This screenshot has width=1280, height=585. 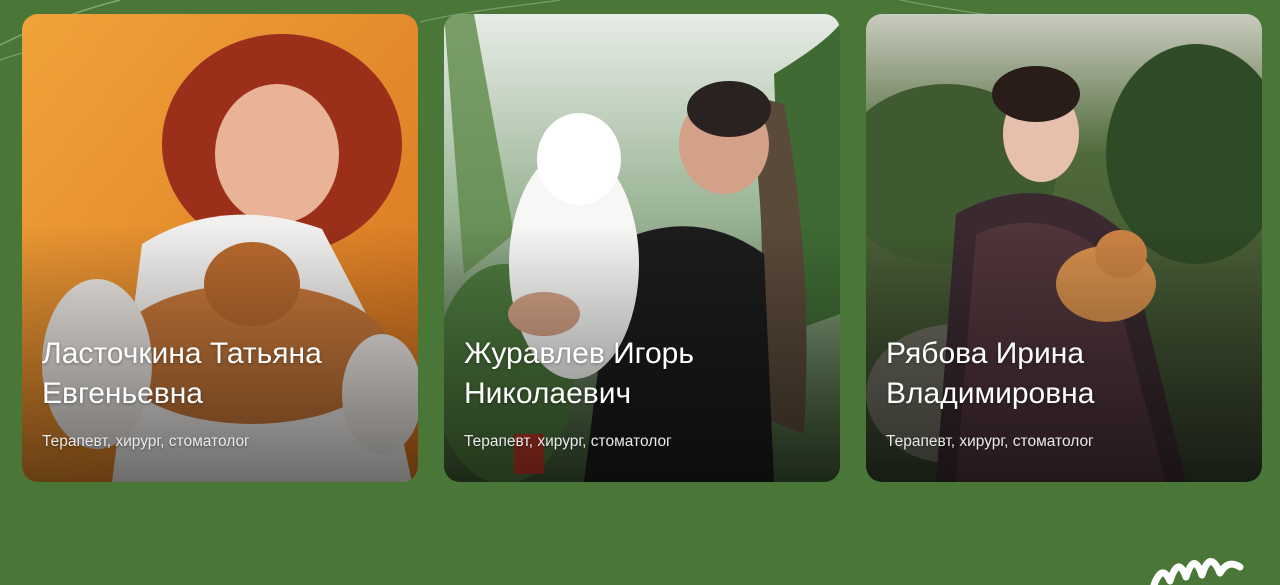 I want to click on doctor-name: Рябова Ирина Владимировна, so click(x=990, y=373).